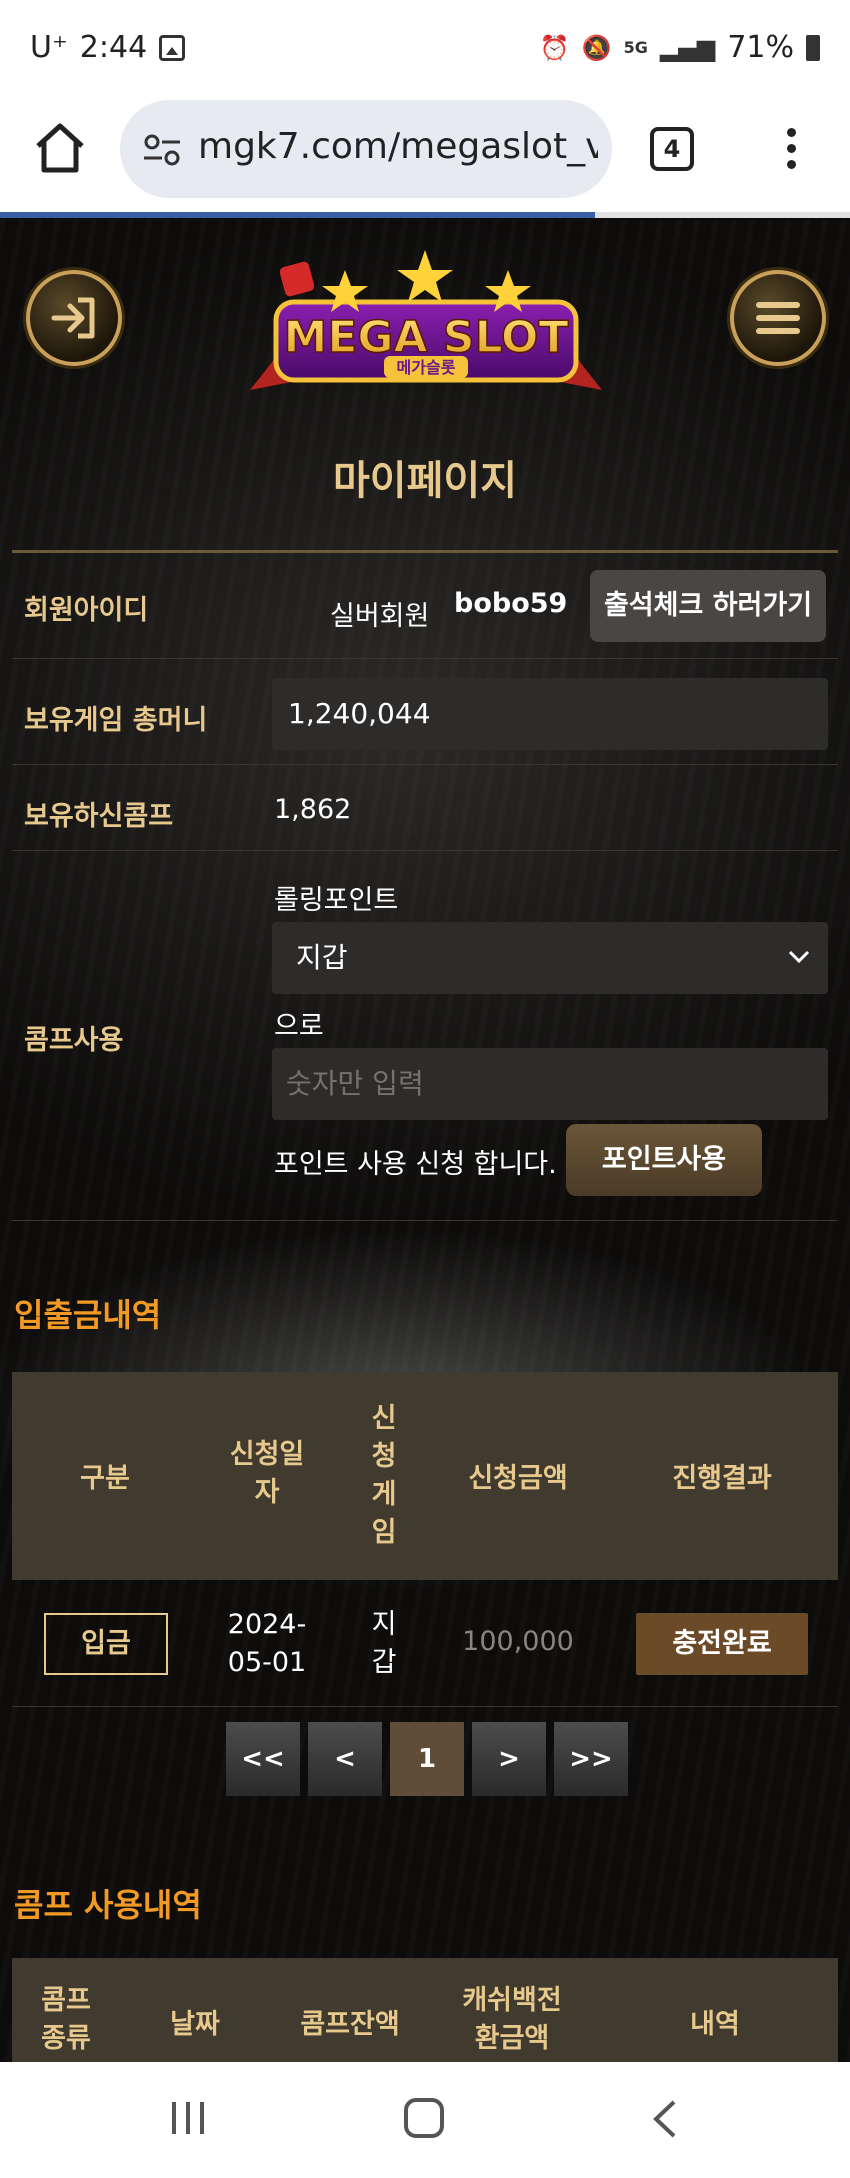  Describe the element at coordinates (345, 1759) in the screenshot. I see `page-prev-button: <` at that location.